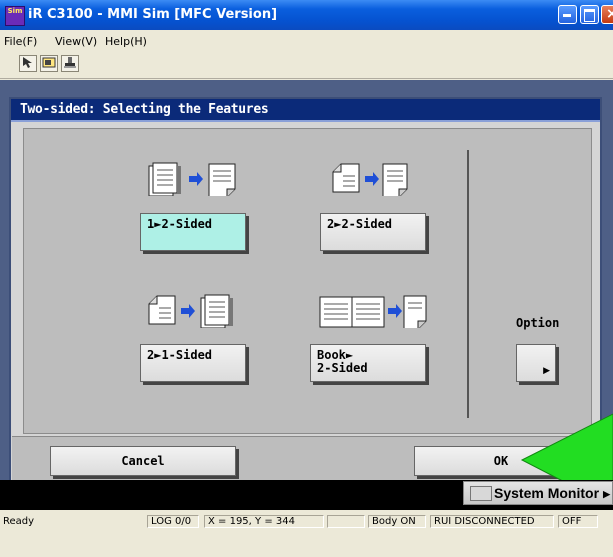 The height and width of the screenshot is (557, 613). Describe the element at coordinates (492, 521) in the screenshot. I see `status-rui: RUI DISCONNECTED` at that location.